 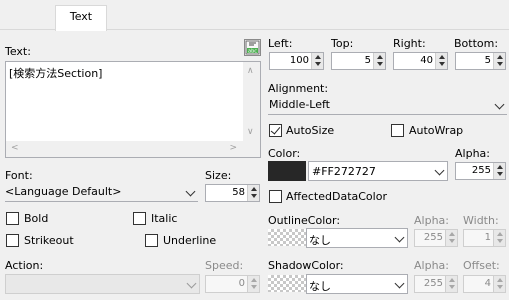 I want to click on scrollbar-corner, so click(x=251, y=149).